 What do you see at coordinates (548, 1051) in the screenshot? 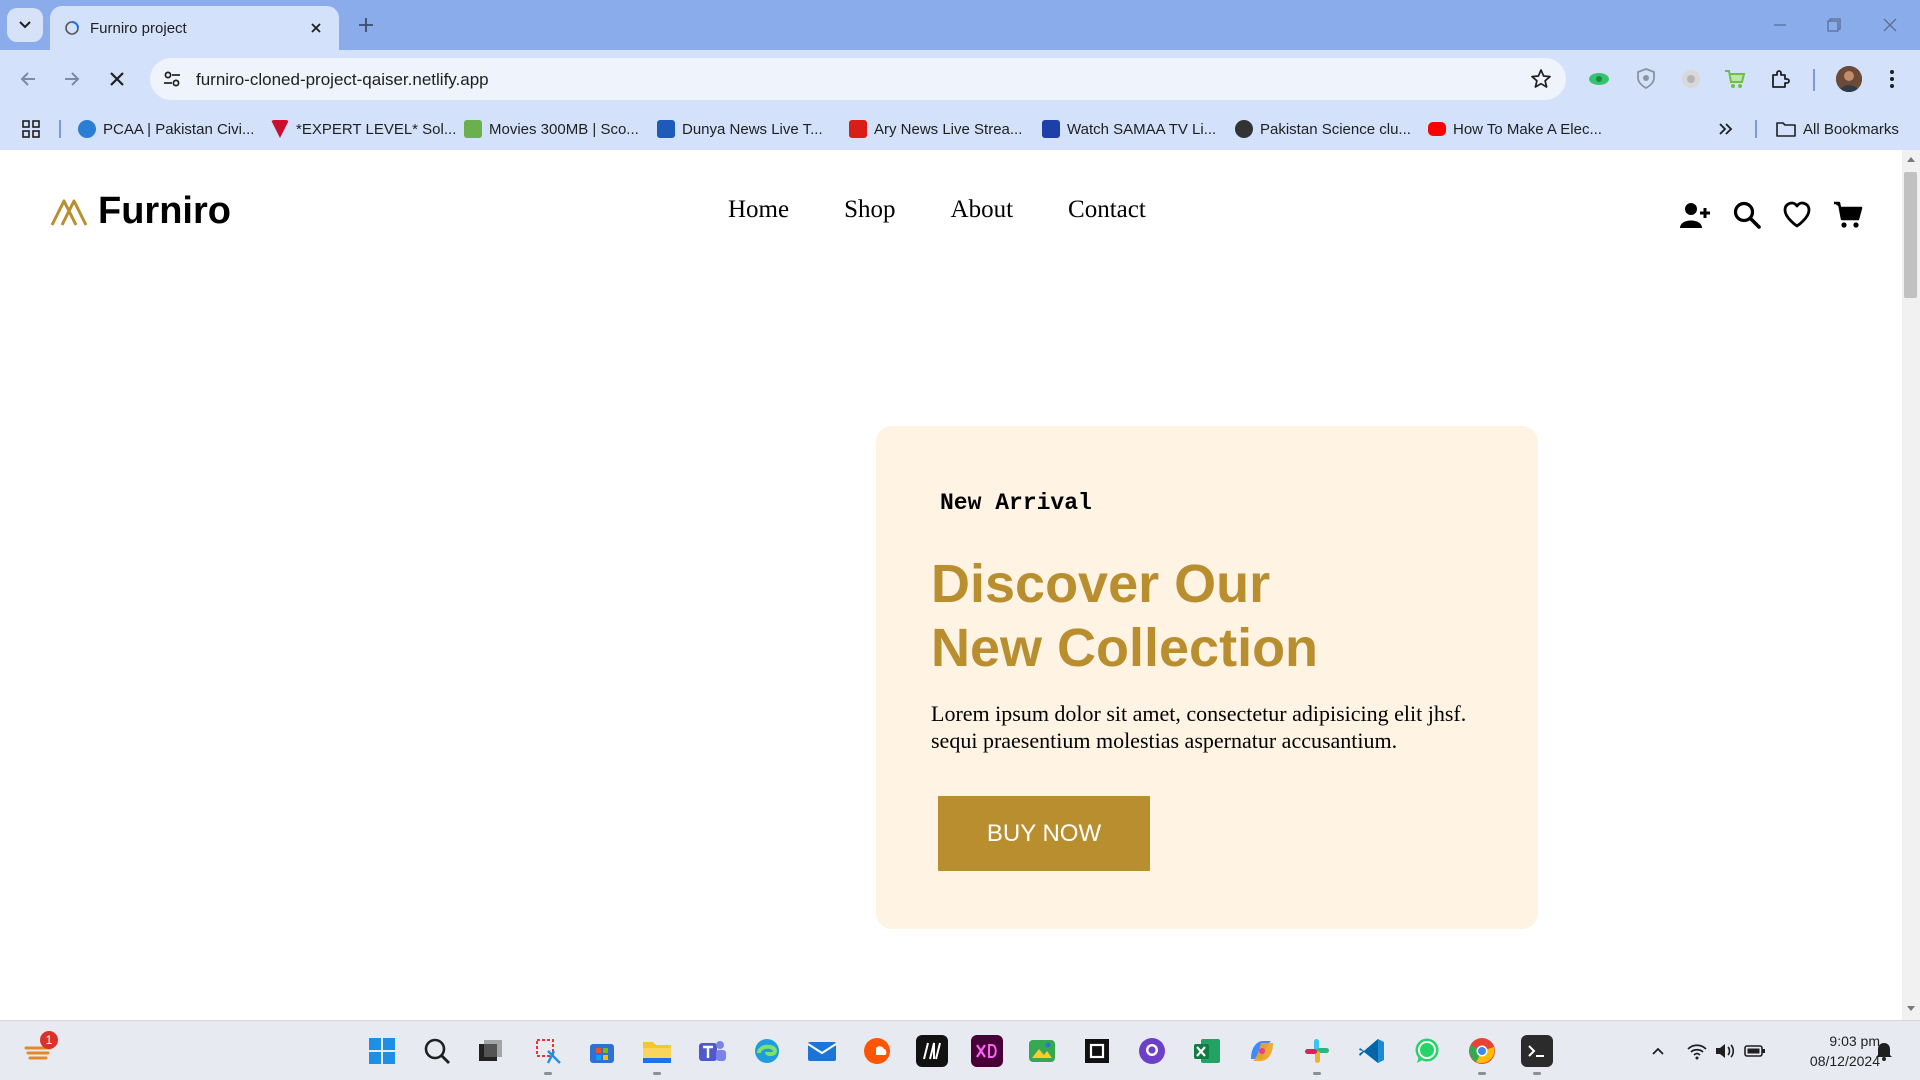
I see `snipping-tool-icon` at bounding box center [548, 1051].